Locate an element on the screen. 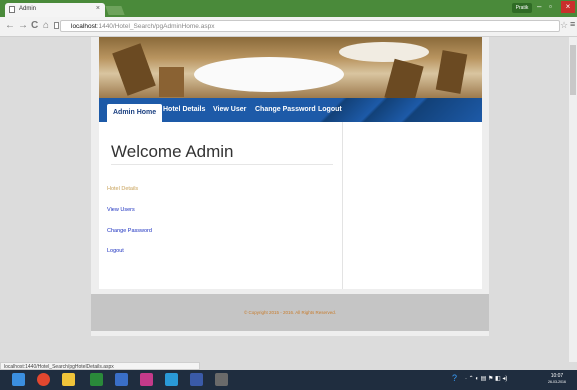 The width and height of the screenshot is (577, 390). close-window-icon: × is located at coordinates (568, 7).